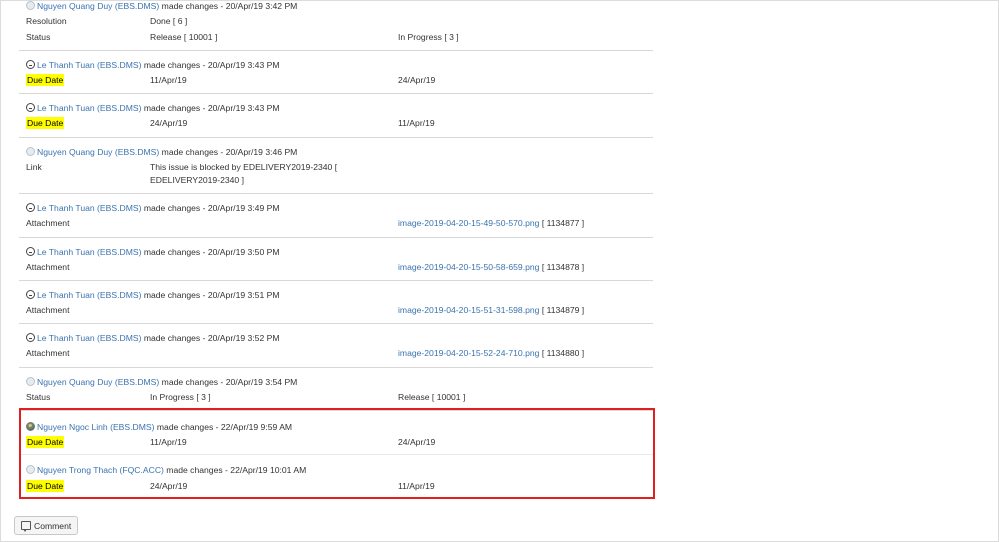  Describe the element at coordinates (38, 37) in the screenshot. I see `field-name: Status` at that location.